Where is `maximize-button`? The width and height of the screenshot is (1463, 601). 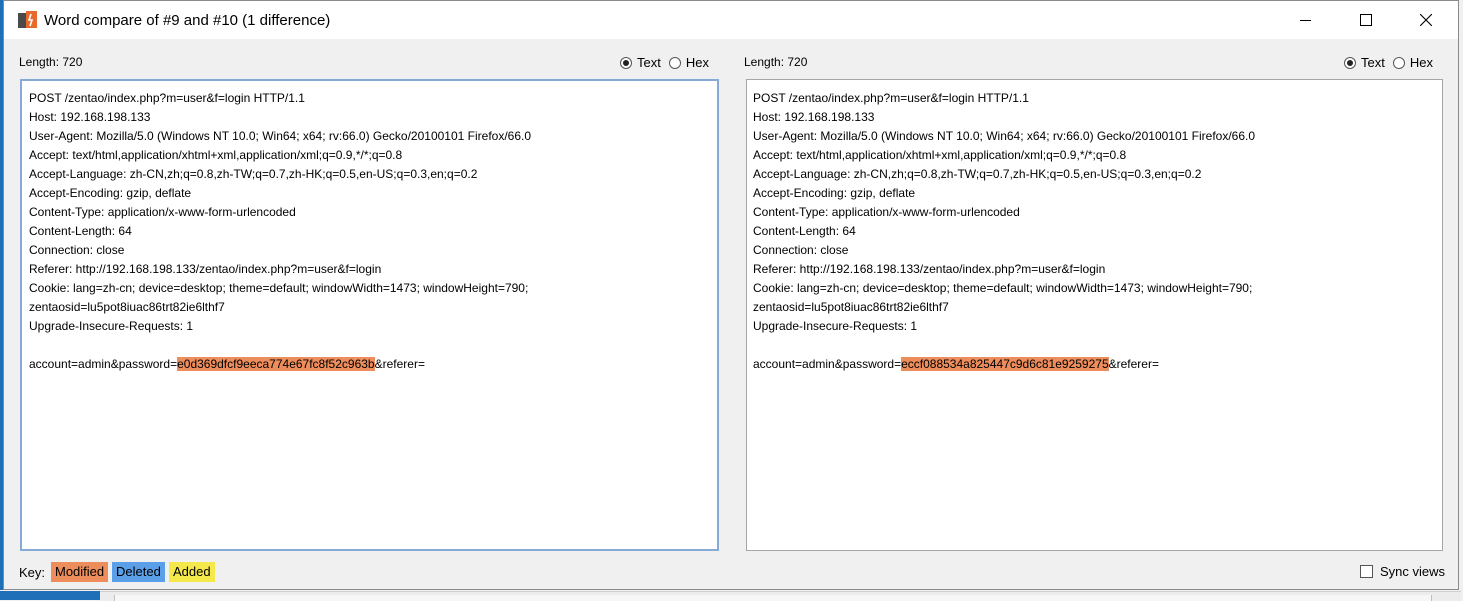
maximize-button is located at coordinates (1365, 20).